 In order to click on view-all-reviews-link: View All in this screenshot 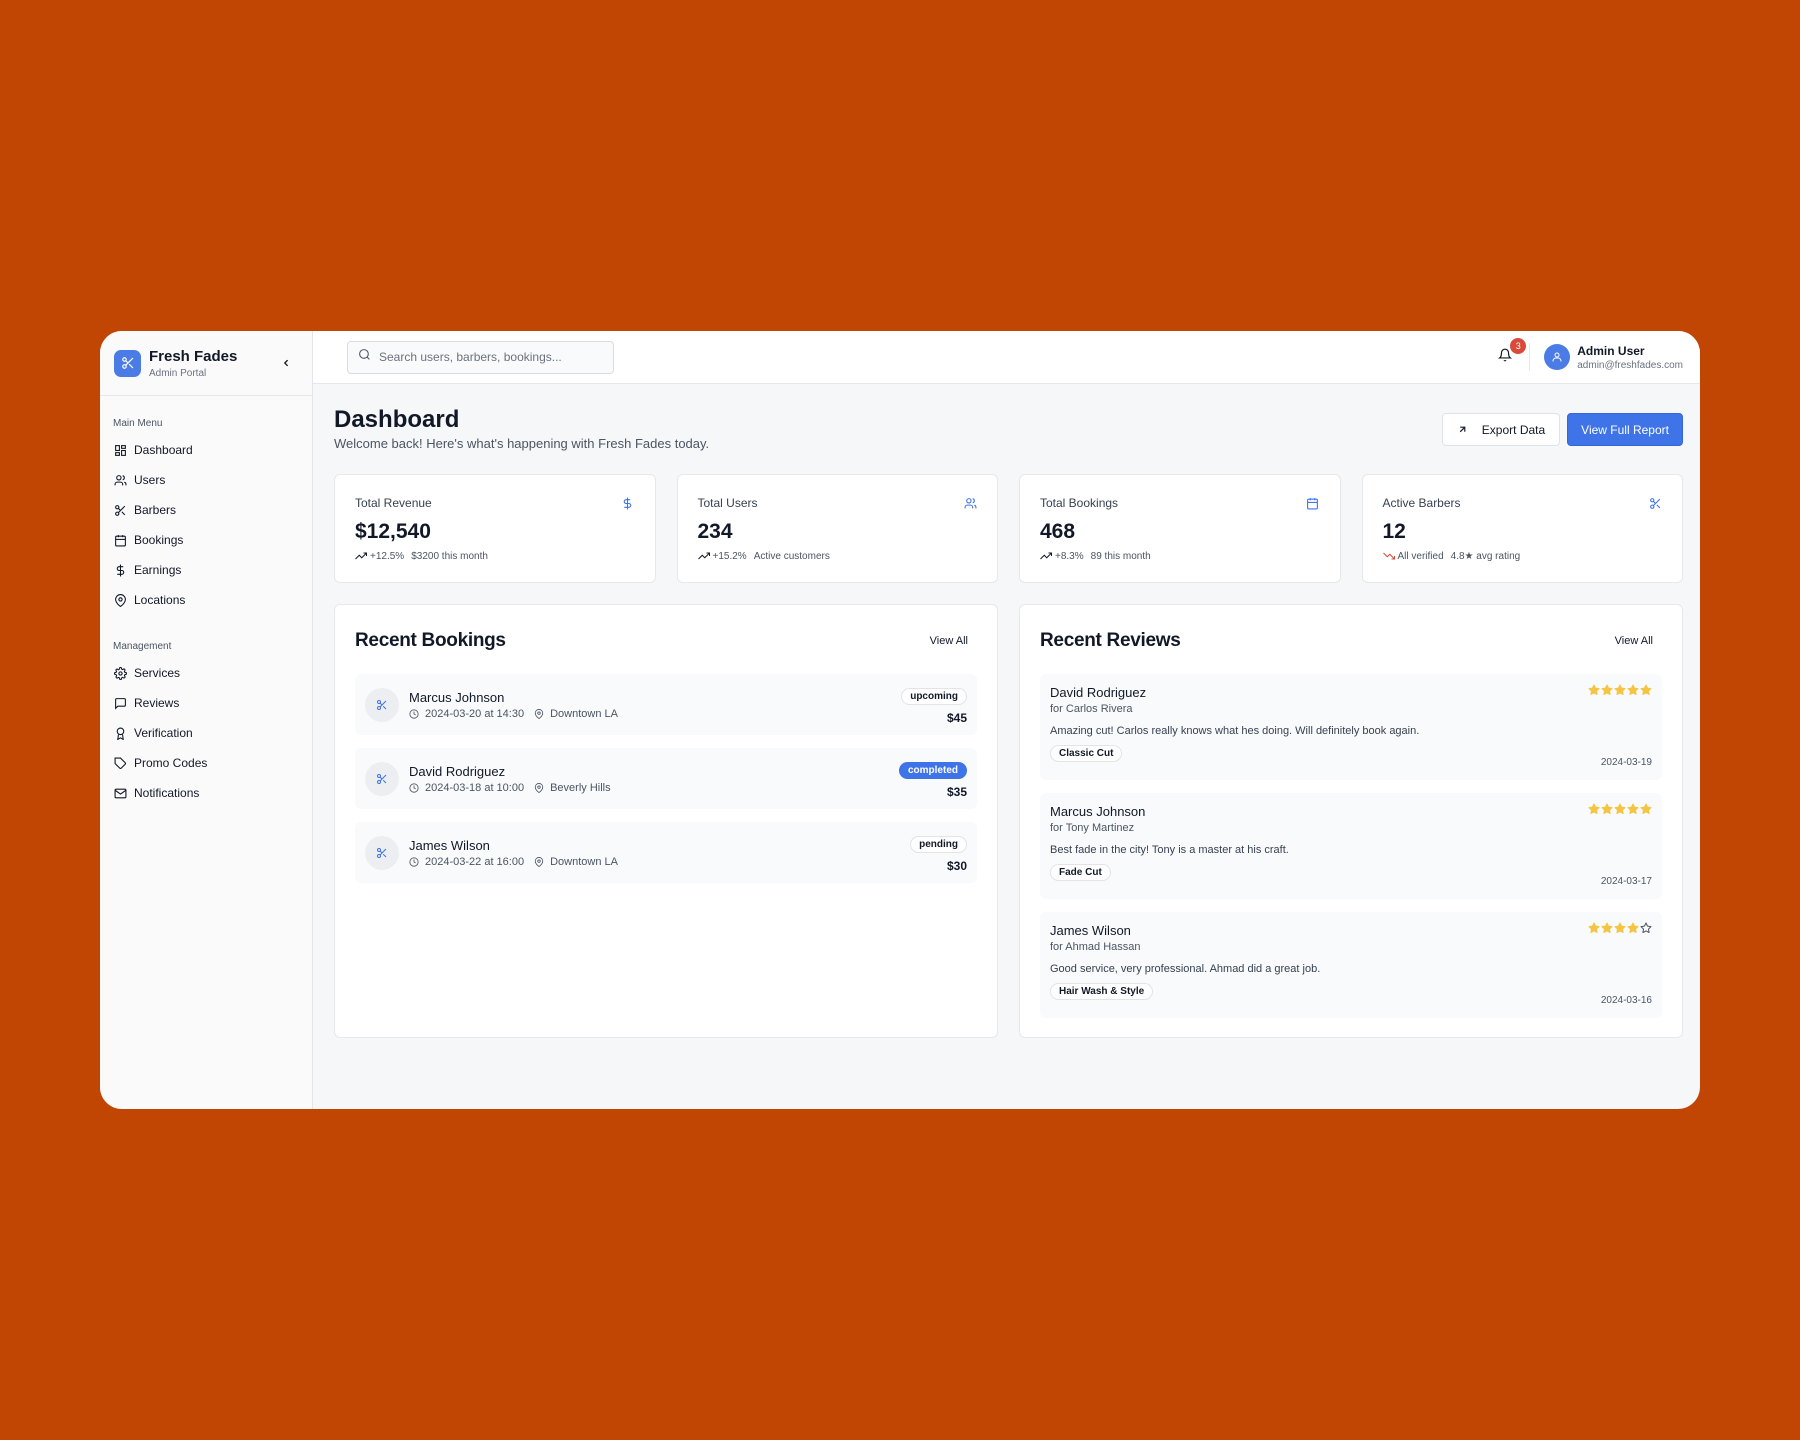, I will do `click(1634, 641)`.